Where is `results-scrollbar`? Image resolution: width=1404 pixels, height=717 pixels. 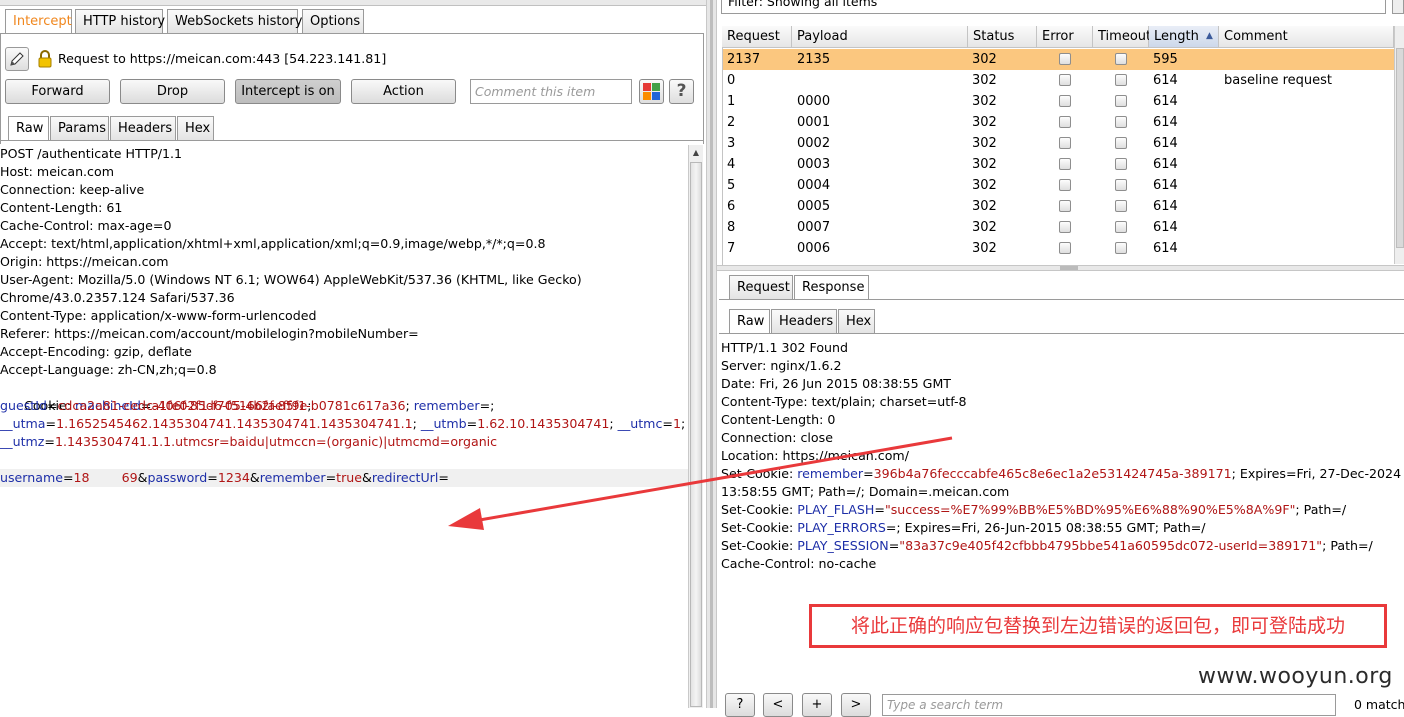 results-scrollbar is located at coordinates (1399, 145).